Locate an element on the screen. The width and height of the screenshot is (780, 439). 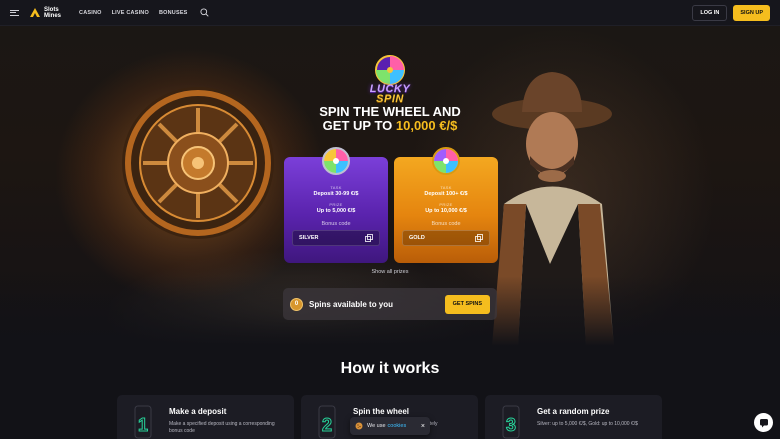
step-title: Spin the wheel is located at coordinates (381, 411).